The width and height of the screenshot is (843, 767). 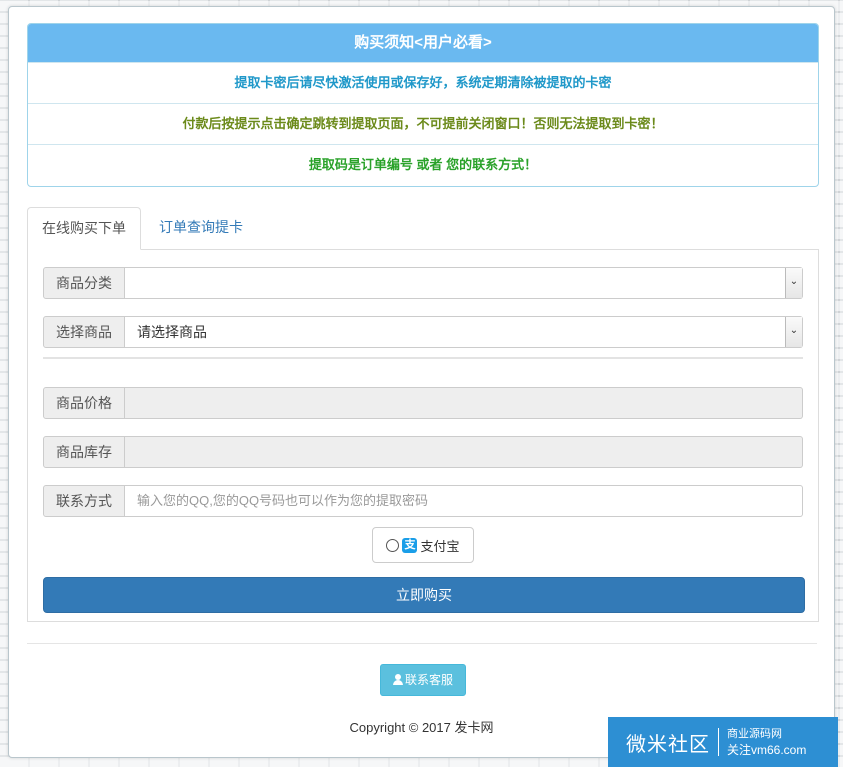 What do you see at coordinates (393, 545) in the screenshot?
I see `radio-button` at bounding box center [393, 545].